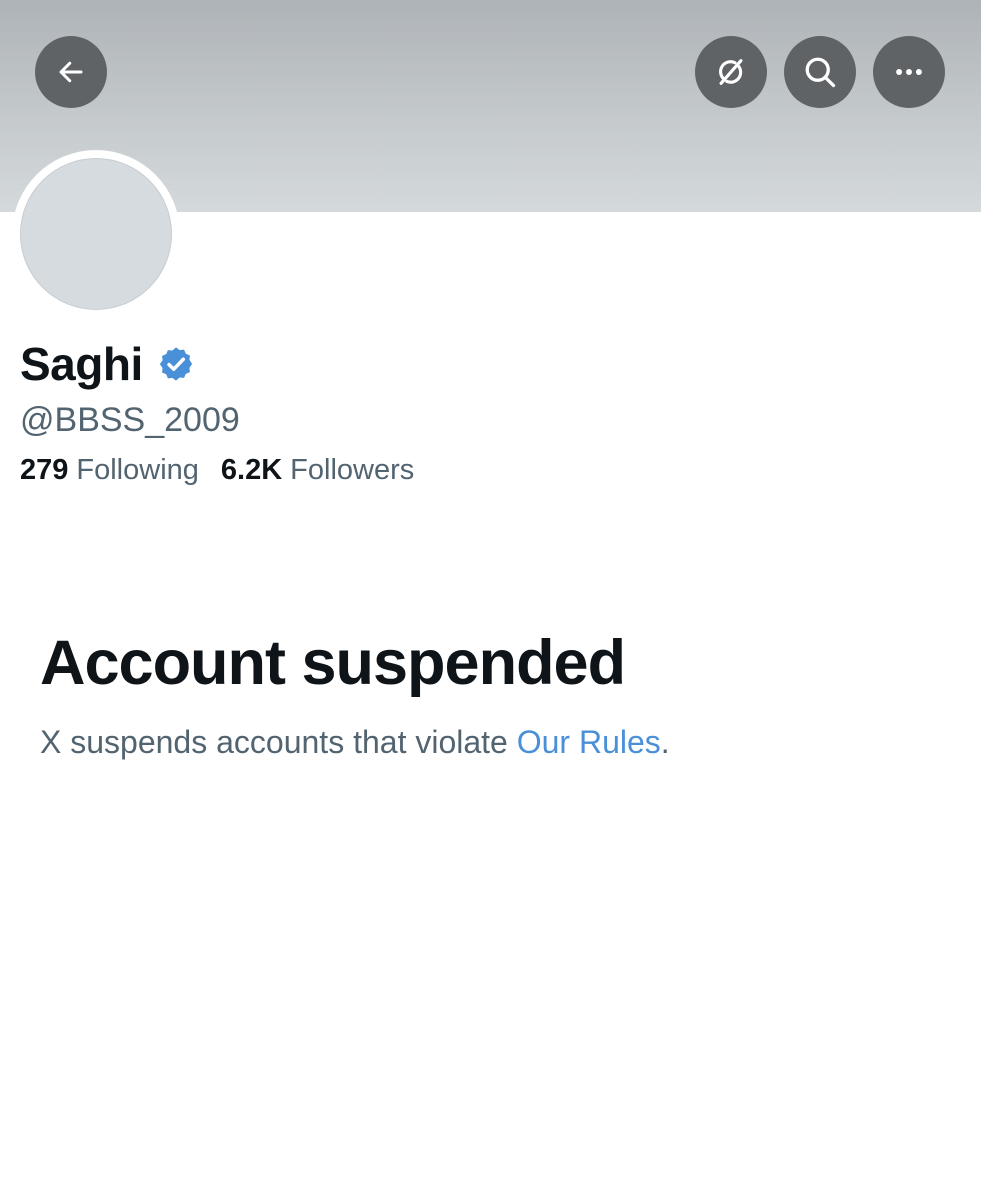  I want to click on no-translate-icon, so click(731, 72).